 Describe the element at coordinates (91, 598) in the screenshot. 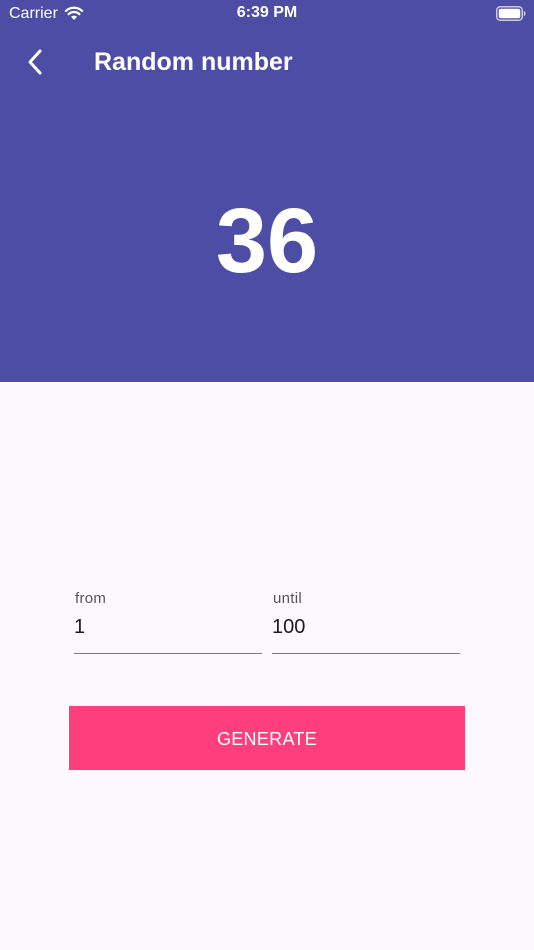

I see `from-label: from` at that location.